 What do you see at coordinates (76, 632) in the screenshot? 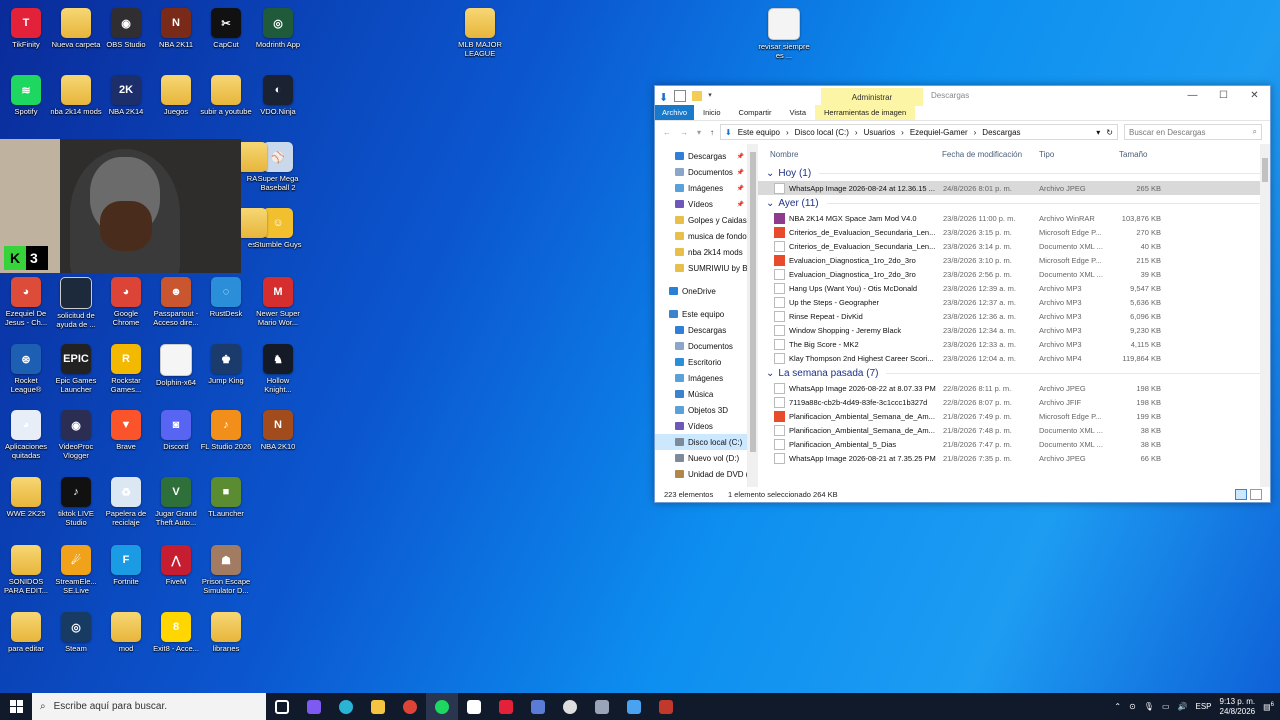
I see `desktop-icon: ◎ Steam` at bounding box center [76, 632].